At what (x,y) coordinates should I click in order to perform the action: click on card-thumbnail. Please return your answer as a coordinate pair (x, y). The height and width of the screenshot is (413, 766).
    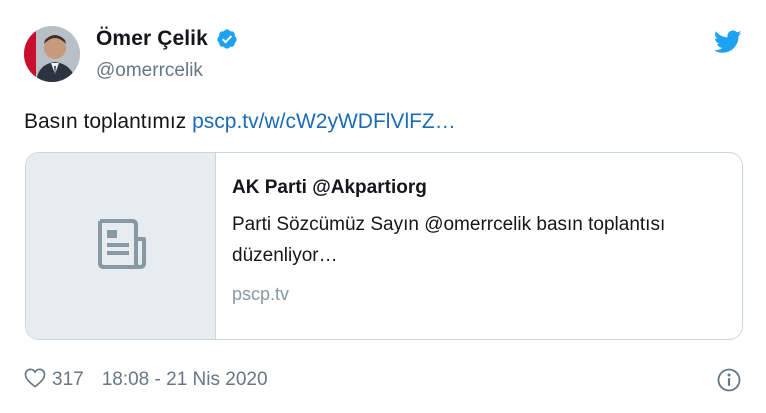
    Looking at the image, I should click on (121, 246).